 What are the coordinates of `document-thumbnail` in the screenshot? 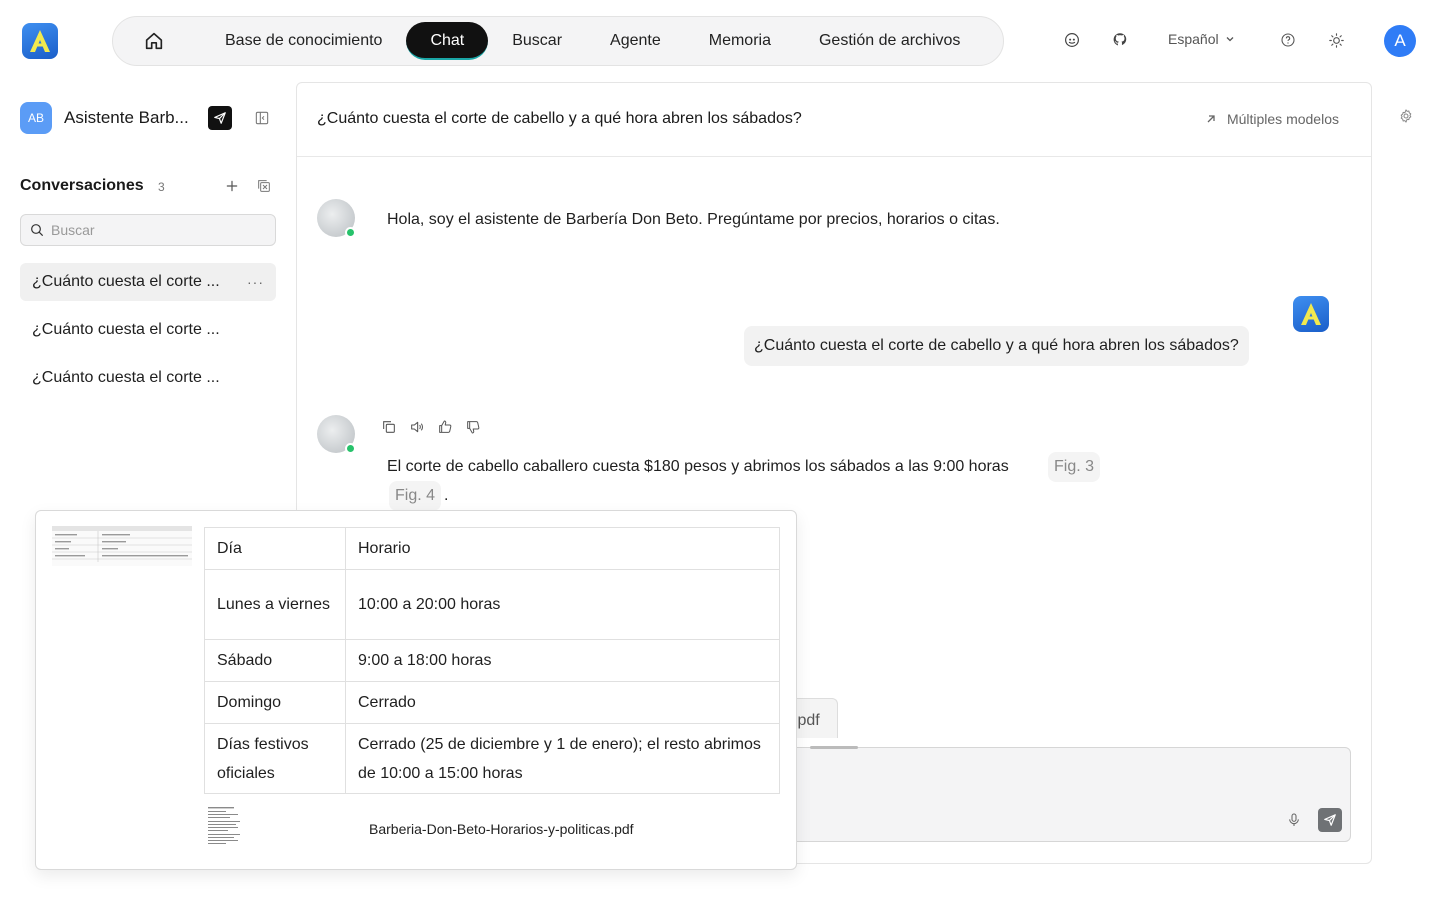 It's located at (122, 546).